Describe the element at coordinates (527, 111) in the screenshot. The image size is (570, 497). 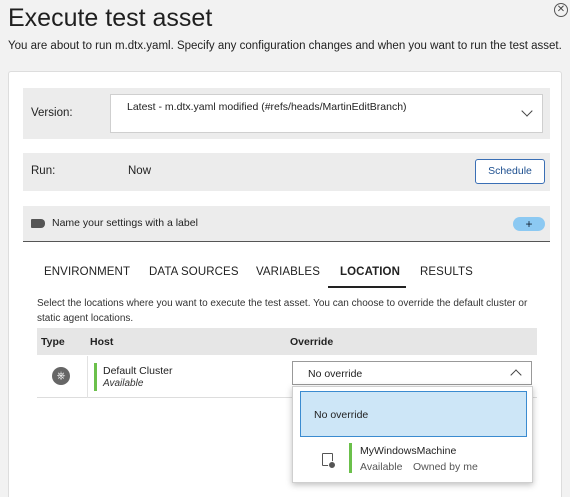
I see `chevron-down-icon` at that location.